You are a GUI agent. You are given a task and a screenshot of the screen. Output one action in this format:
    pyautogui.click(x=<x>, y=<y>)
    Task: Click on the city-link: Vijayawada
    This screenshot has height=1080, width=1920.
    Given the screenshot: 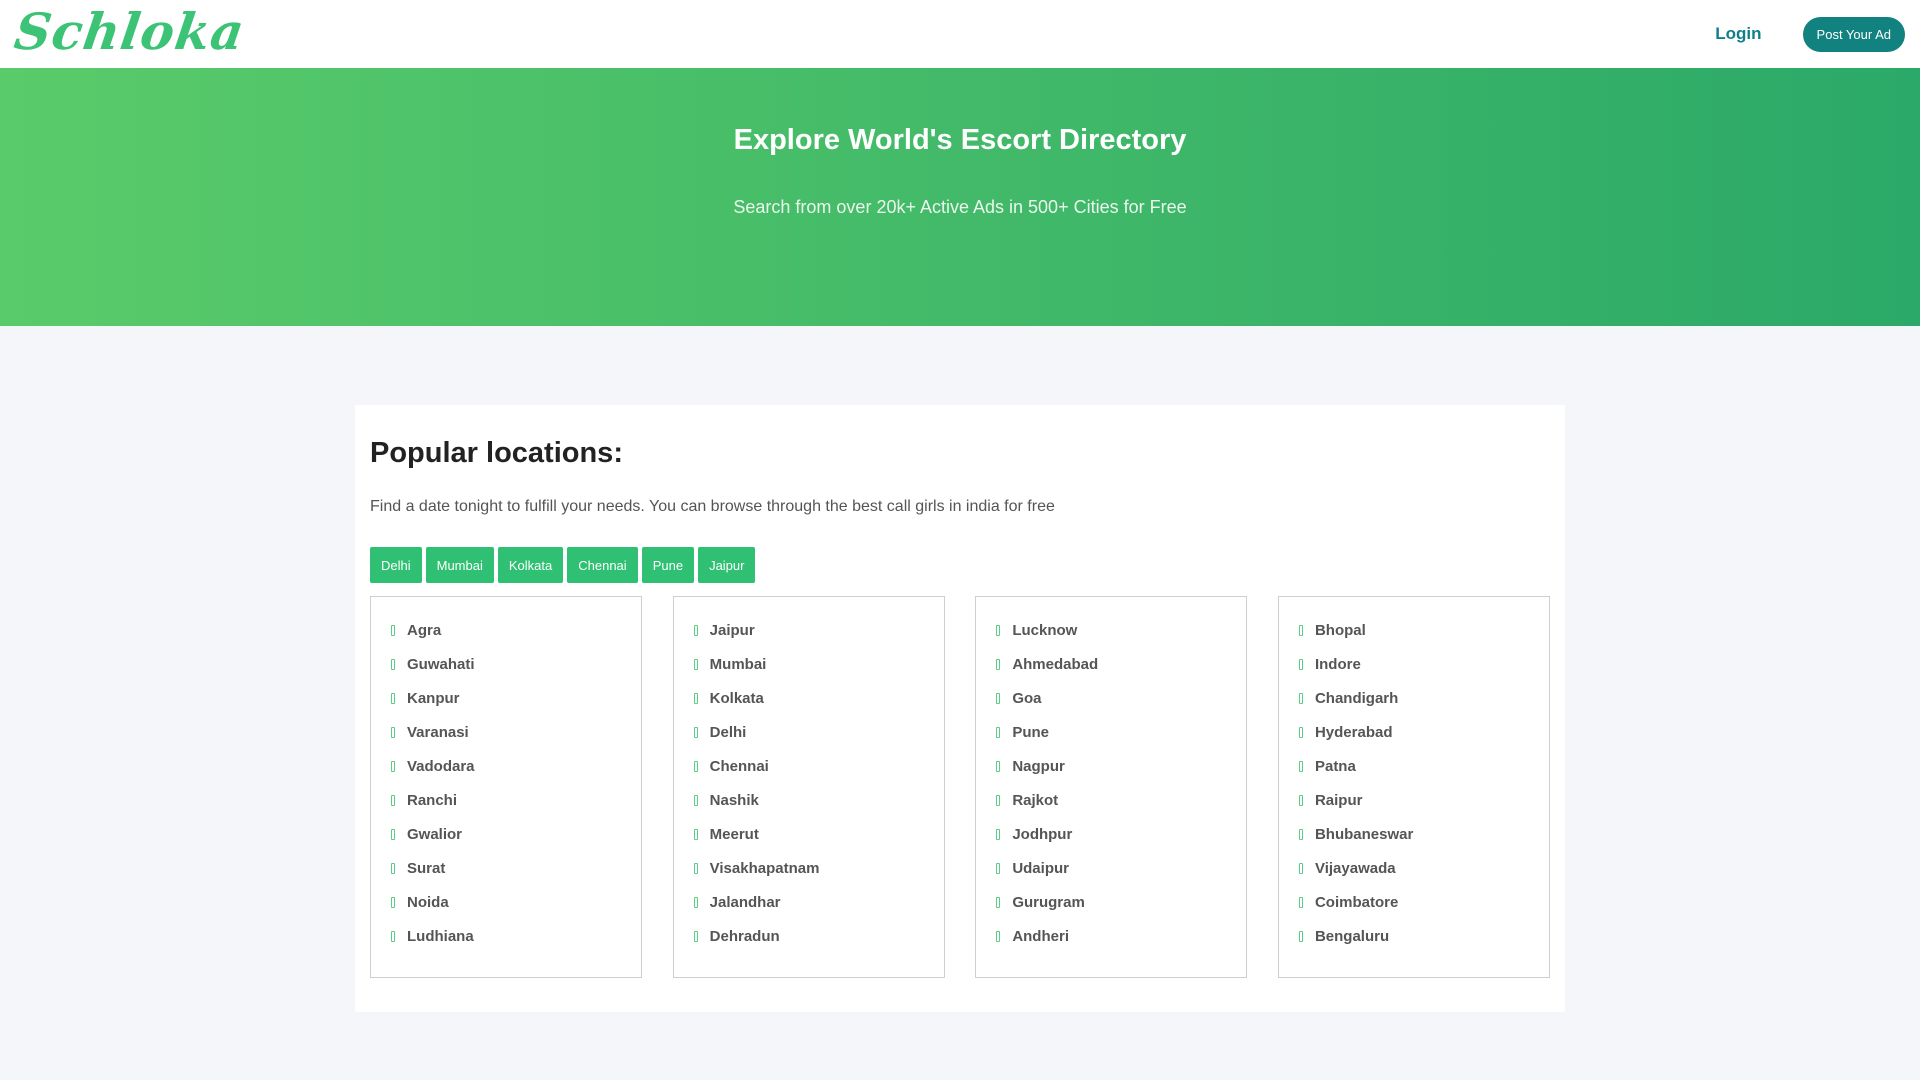 What is the action you would take?
    pyautogui.click(x=1355, y=868)
    